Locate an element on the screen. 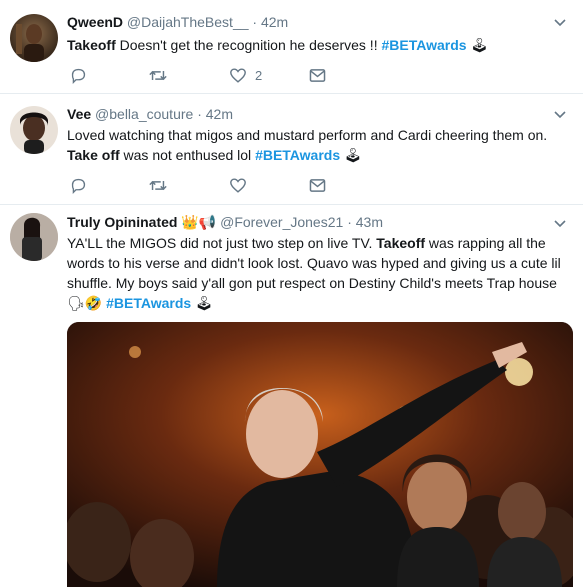 This screenshot has height=587, width=583. tweet-actions: 2 is located at coordinates (217, 75).